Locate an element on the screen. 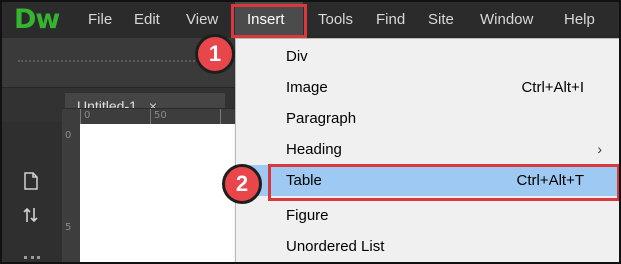  menu-item-div: Div is located at coordinates (427, 56).